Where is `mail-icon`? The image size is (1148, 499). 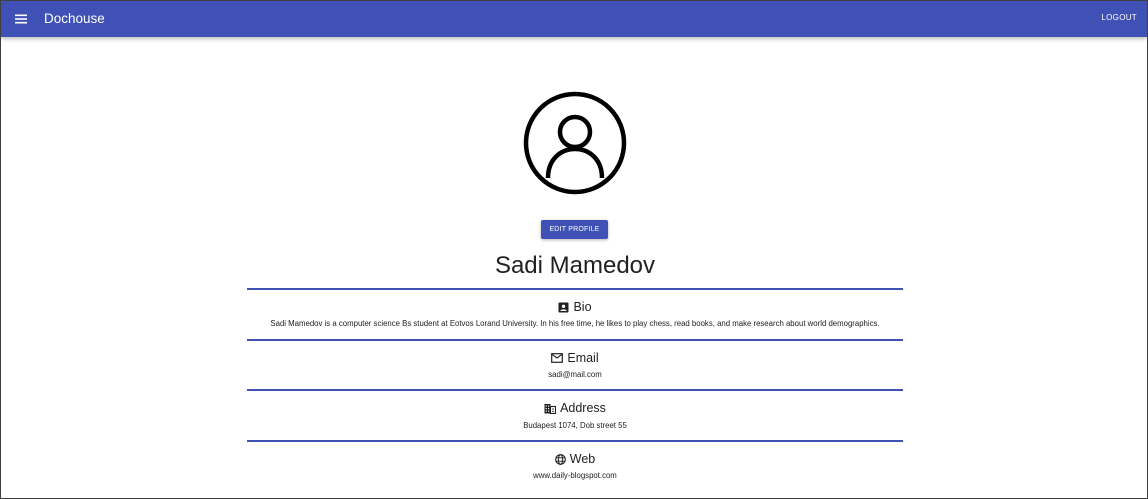
mail-icon is located at coordinates (557, 358).